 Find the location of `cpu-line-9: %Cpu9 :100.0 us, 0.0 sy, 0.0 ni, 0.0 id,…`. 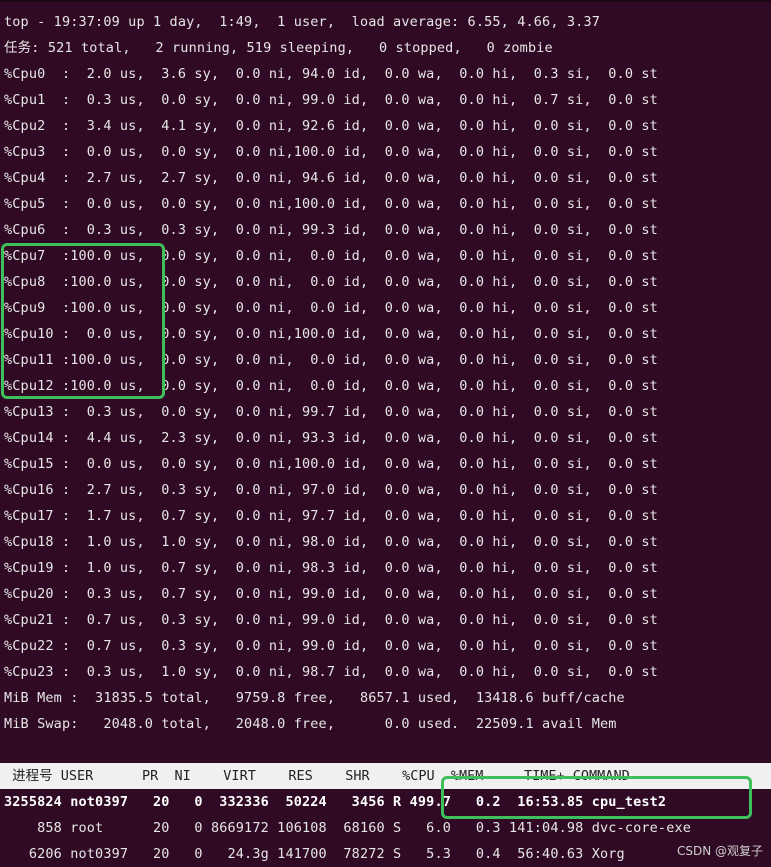

cpu-line-9: %Cpu9 :100.0 us, 0.0 sy, 0.0 ni, 0.0 id,… is located at coordinates (331, 308).